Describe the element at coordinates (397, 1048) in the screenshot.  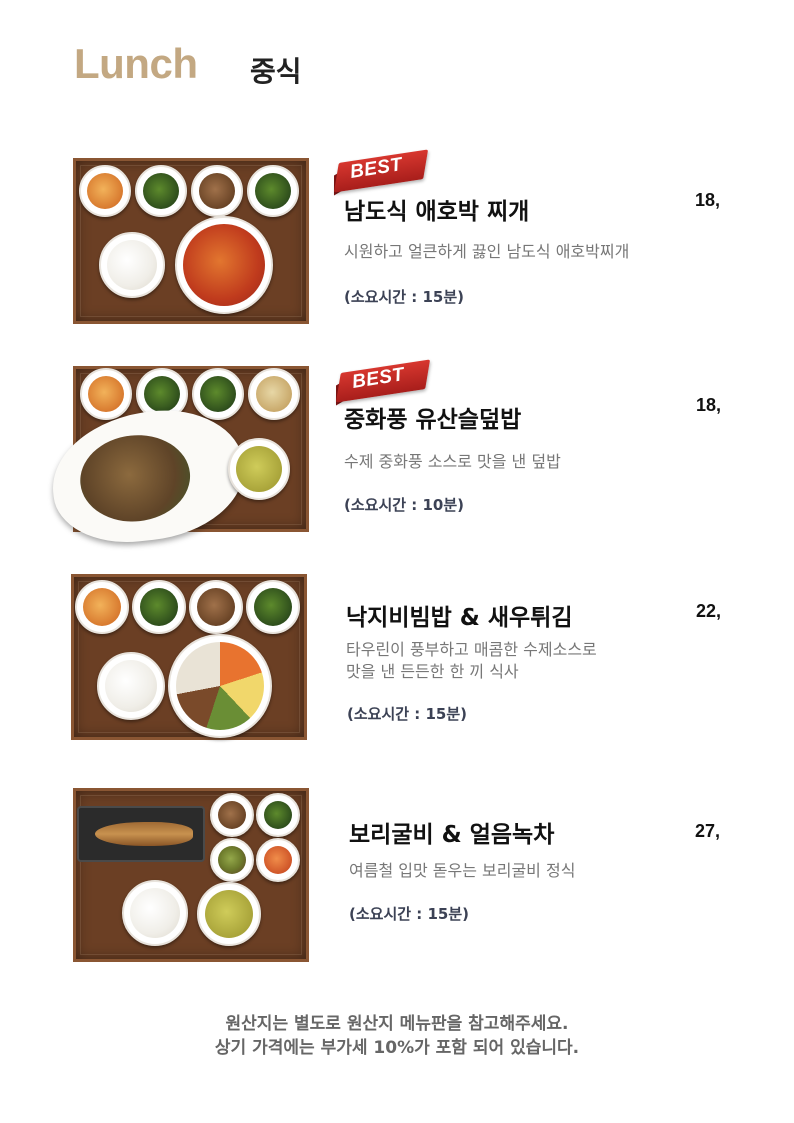
I see `footer-vat-note: 상기 가격에는 부가세 10%가 포함 되어 있습니다.` at that location.